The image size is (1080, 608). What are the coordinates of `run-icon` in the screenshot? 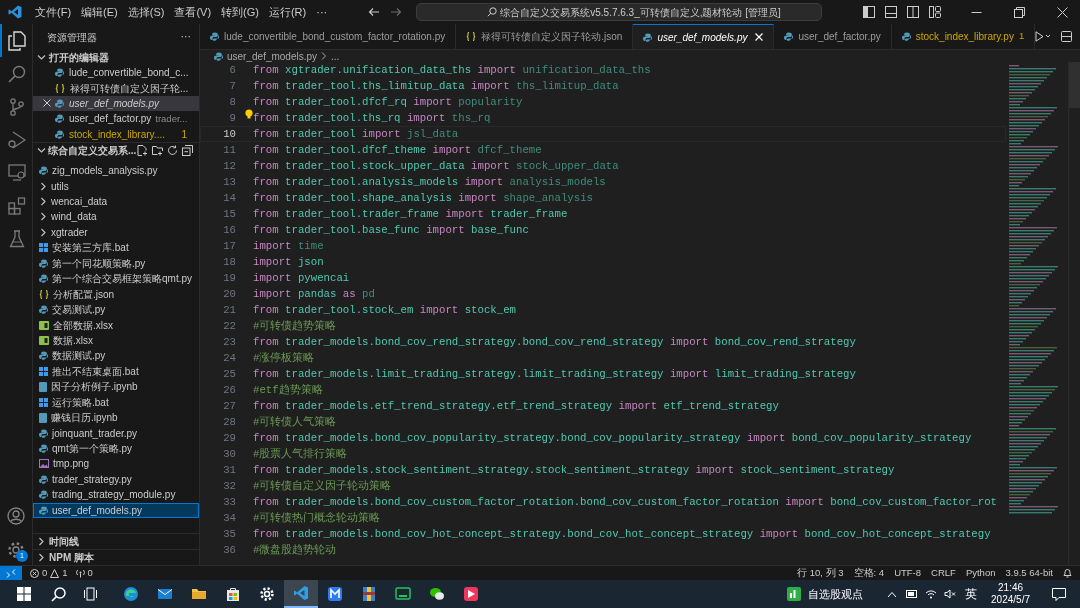 It's located at (1043, 36).